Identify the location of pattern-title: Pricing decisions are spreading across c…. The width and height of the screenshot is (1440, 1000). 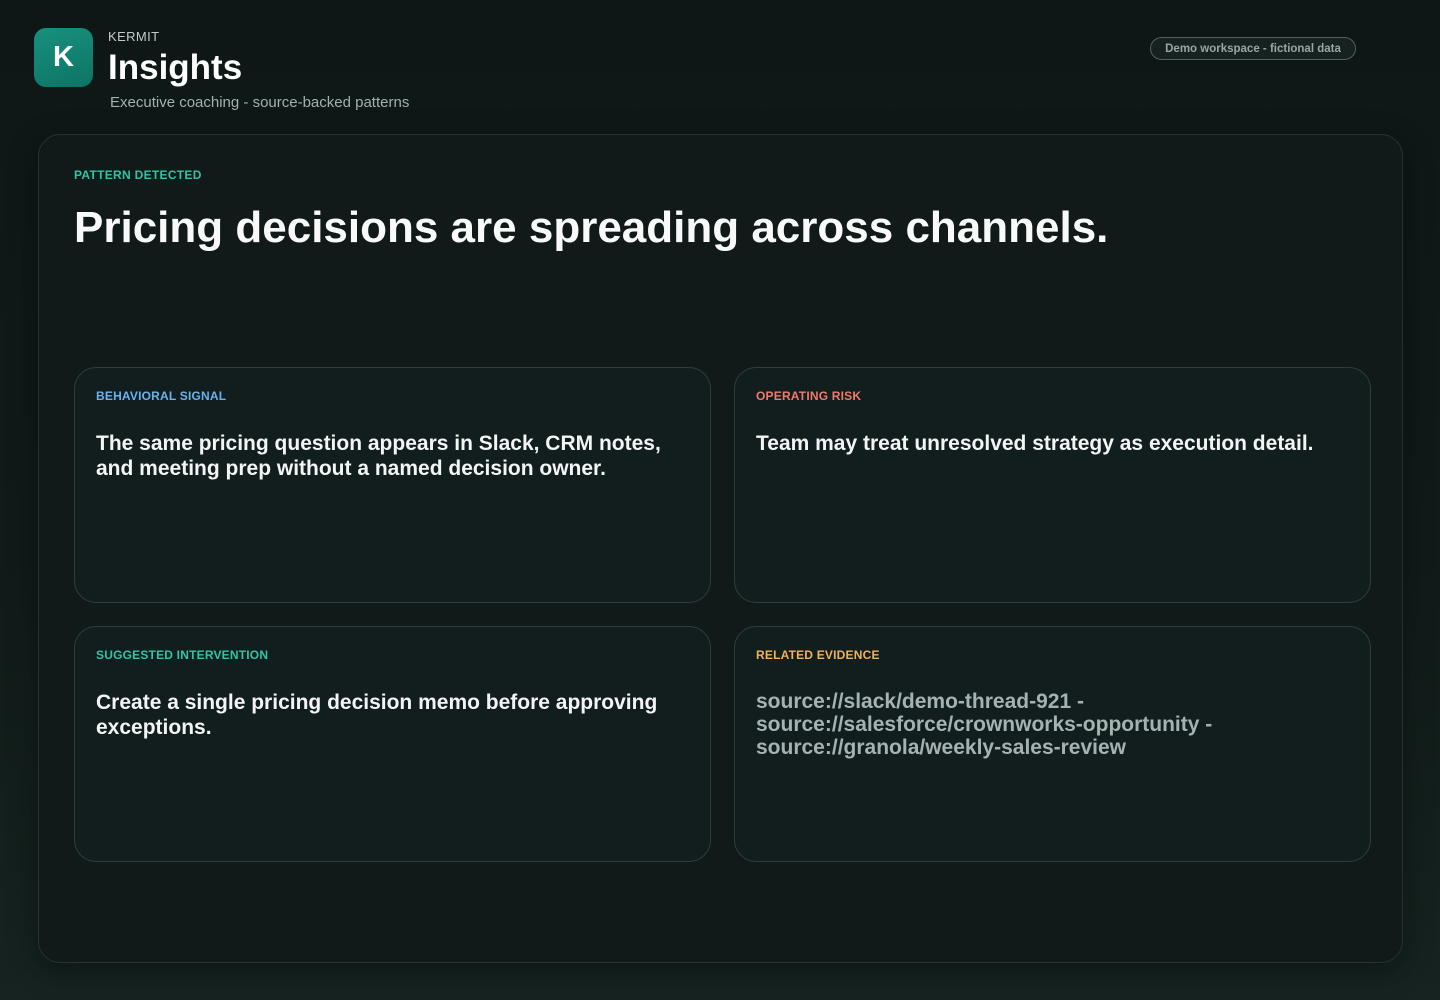
(591, 227).